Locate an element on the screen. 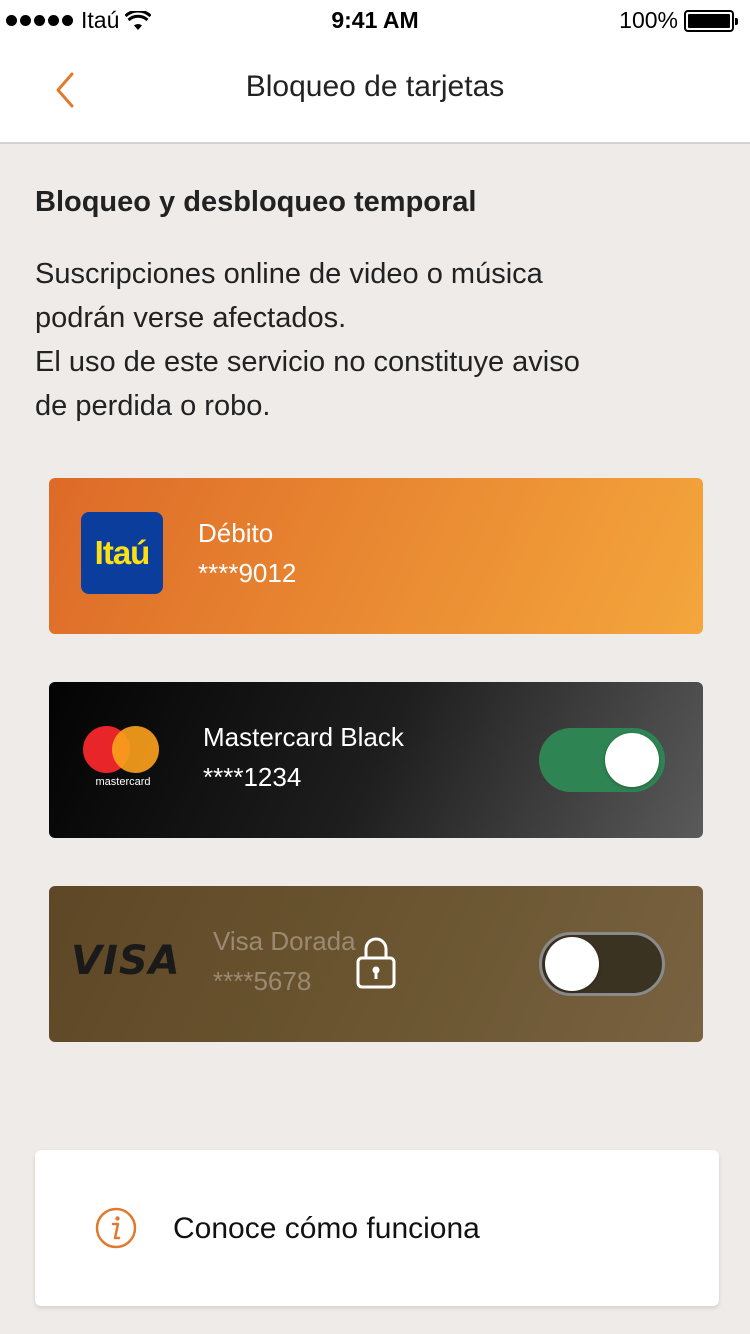 The height and width of the screenshot is (1334, 750). lock-icon is located at coordinates (376, 963).